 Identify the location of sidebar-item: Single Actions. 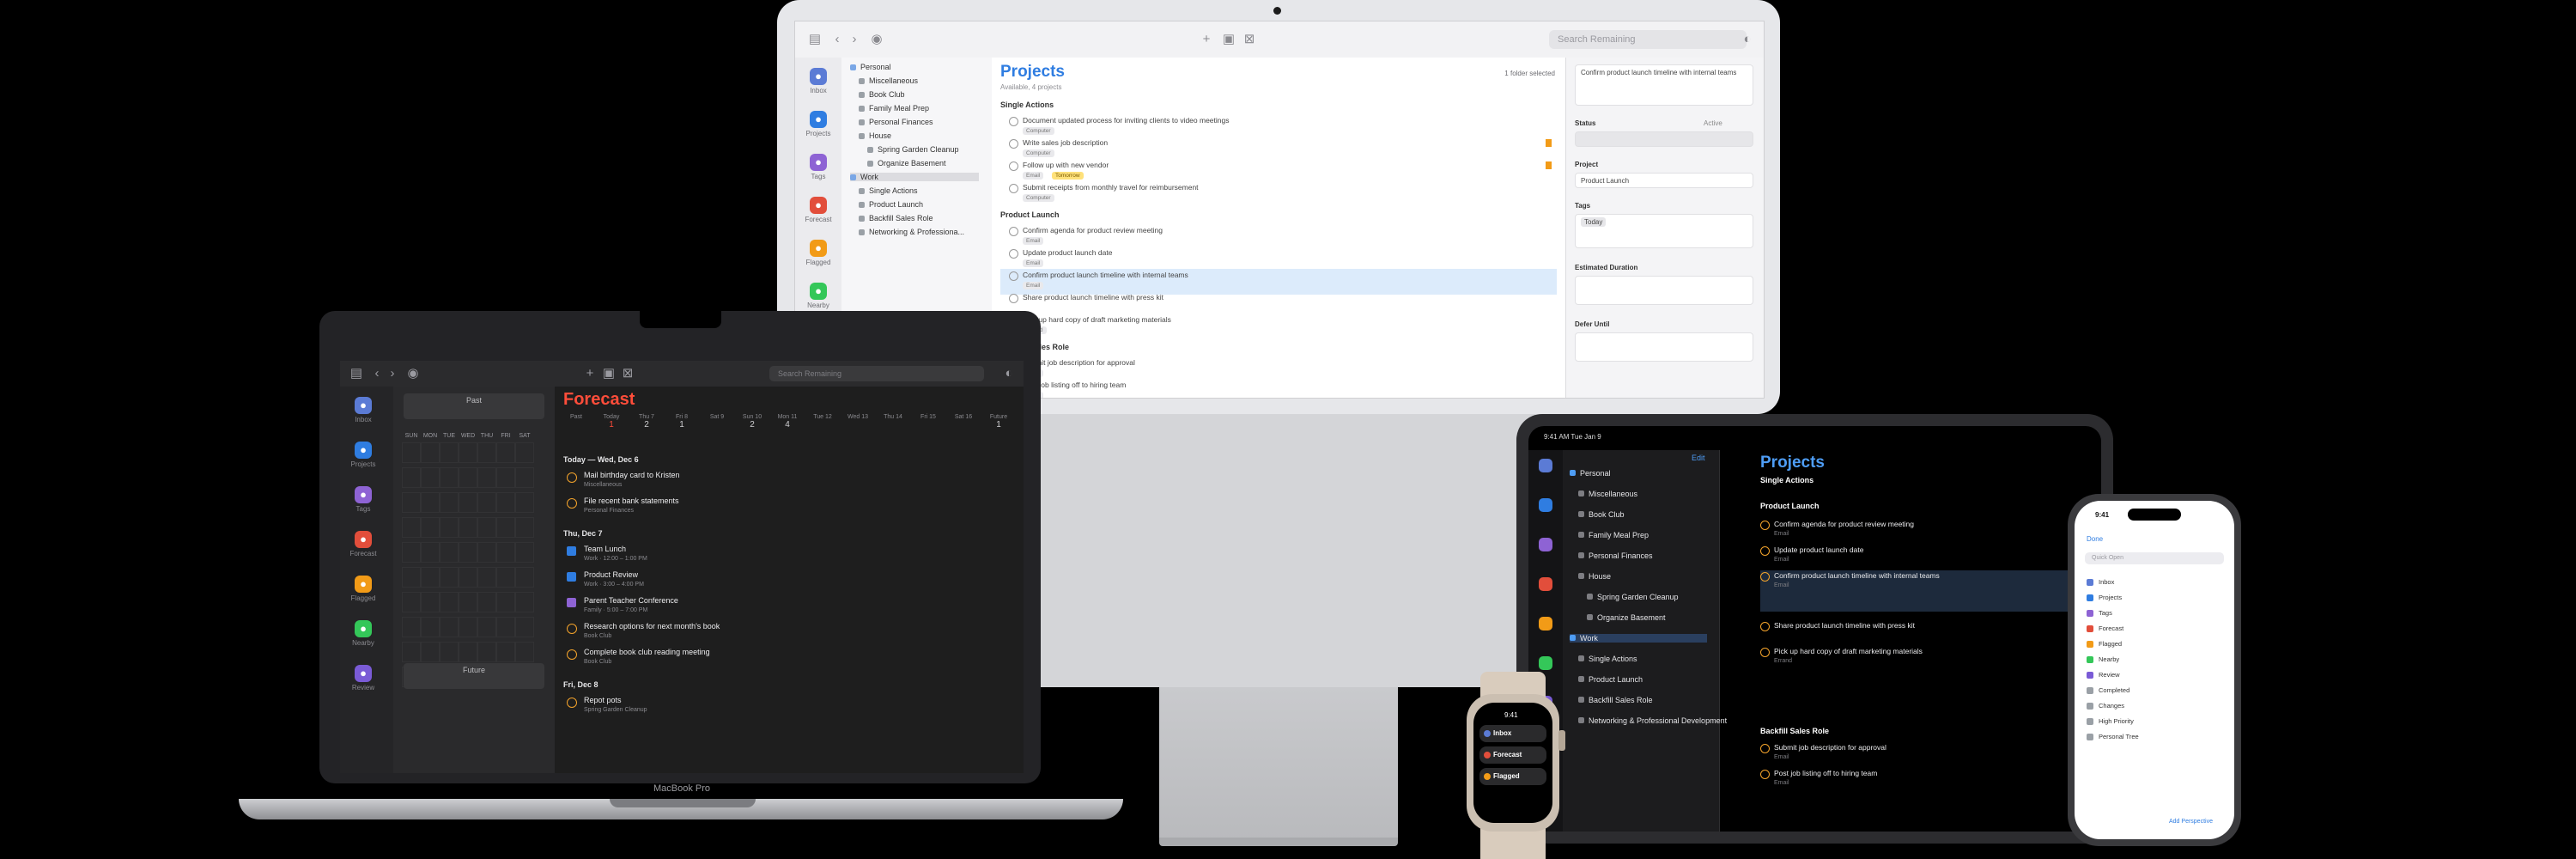
(1608, 659).